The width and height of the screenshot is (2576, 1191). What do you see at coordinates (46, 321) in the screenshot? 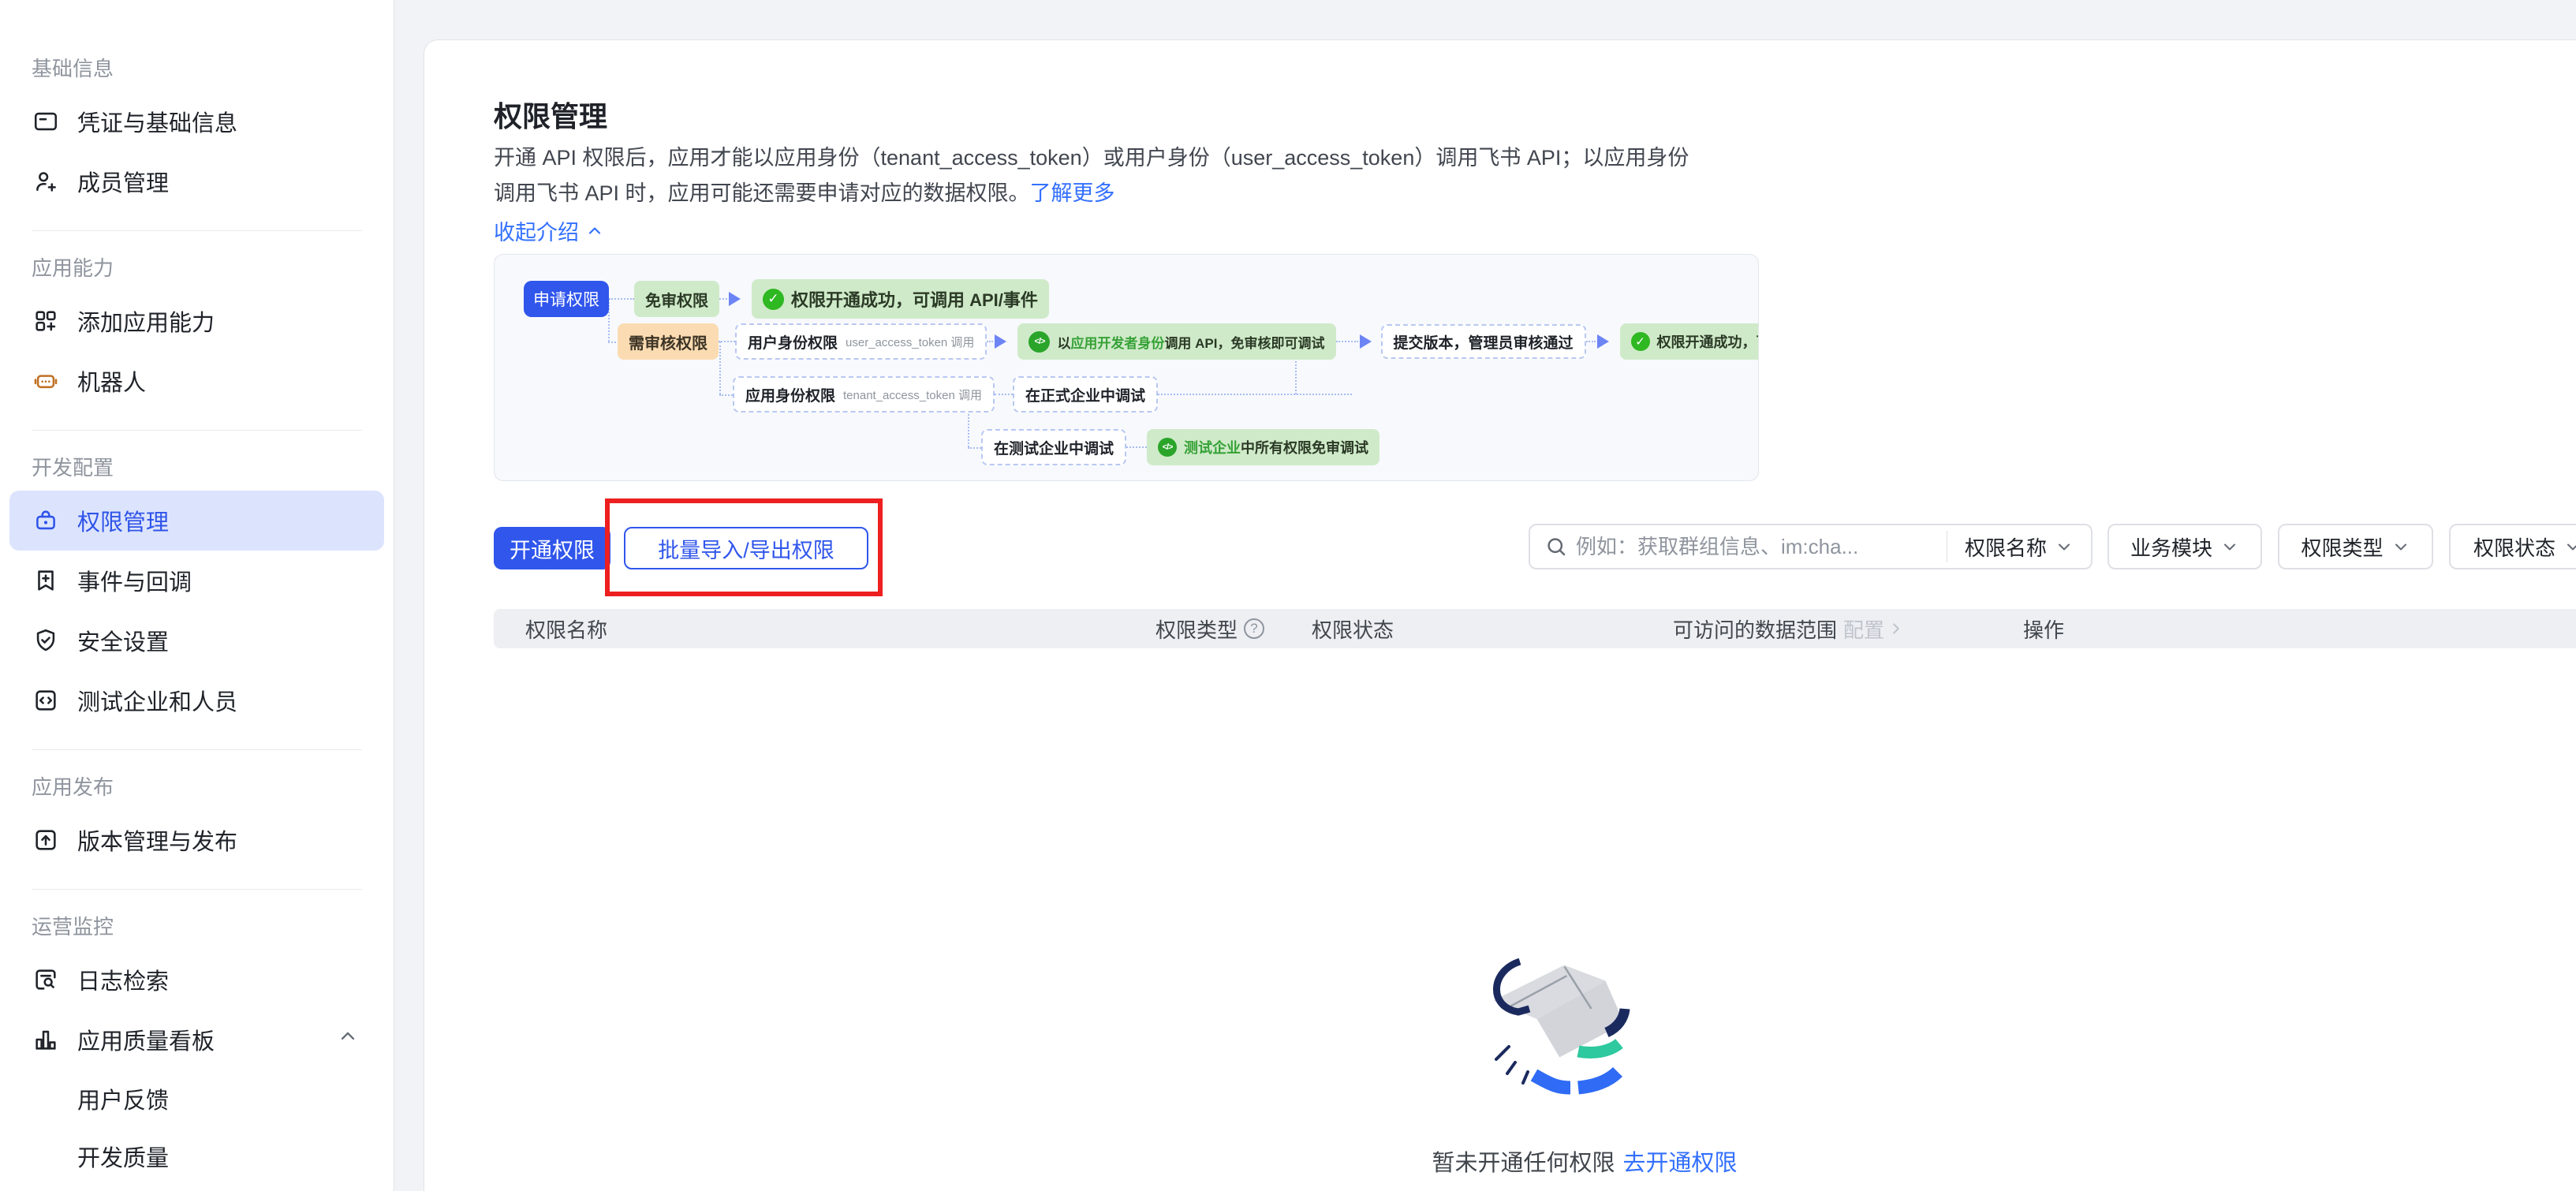
I see `grid-plus-icon` at bounding box center [46, 321].